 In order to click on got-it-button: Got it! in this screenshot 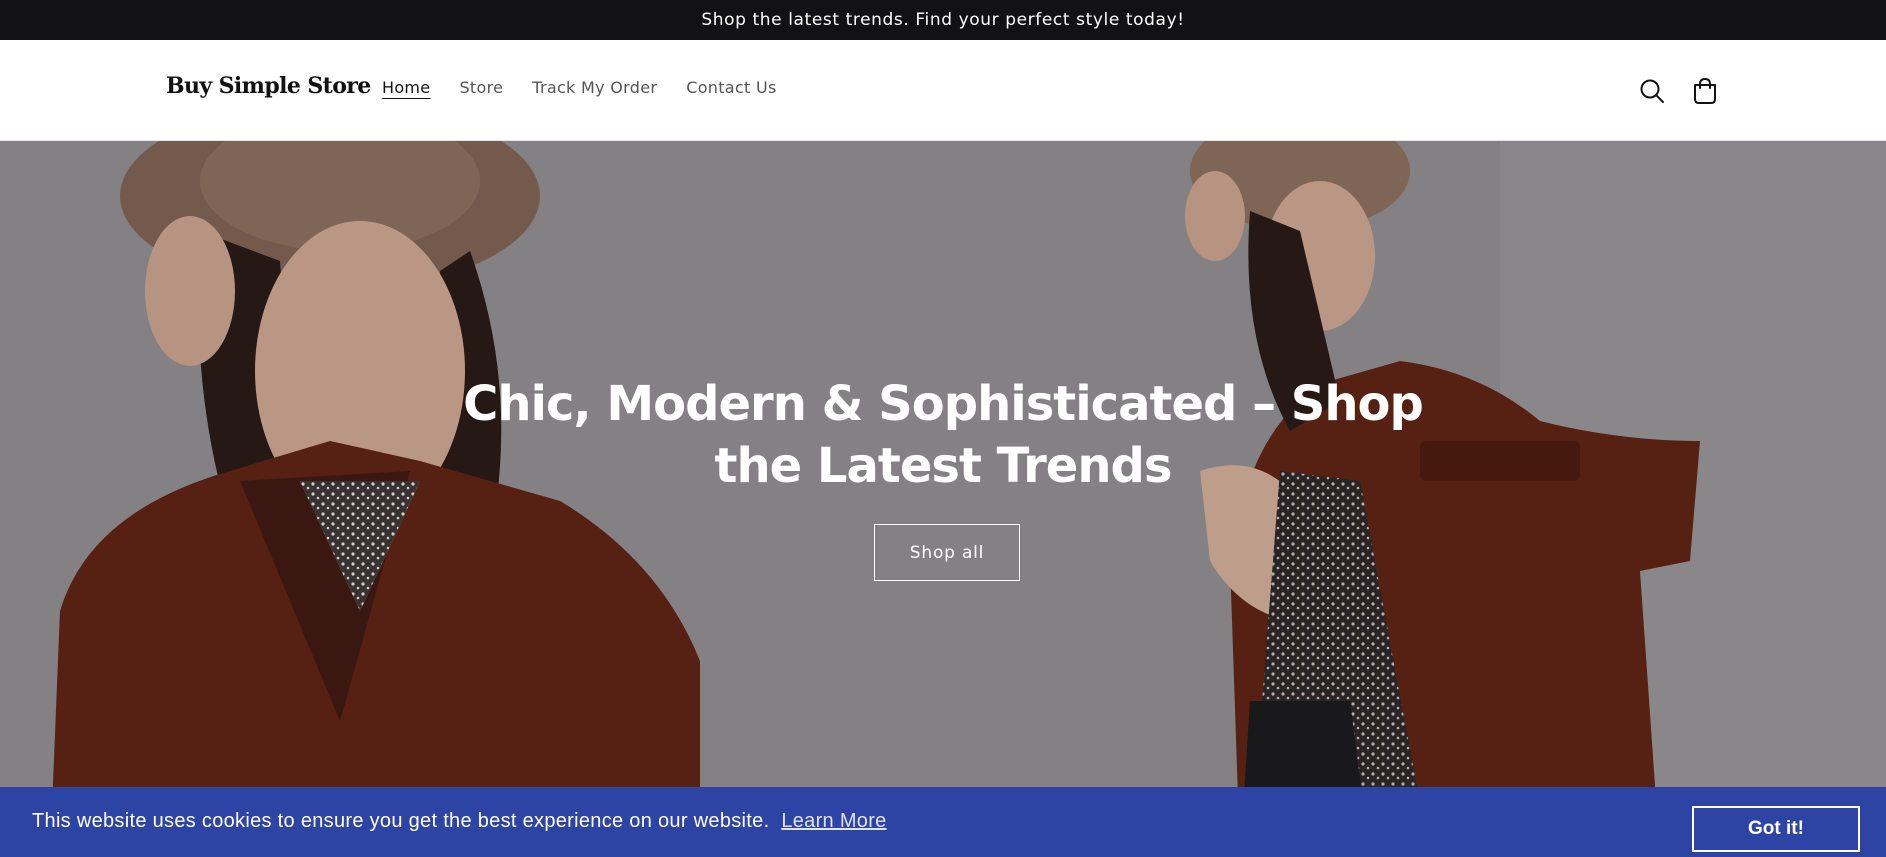, I will do `click(1776, 829)`.